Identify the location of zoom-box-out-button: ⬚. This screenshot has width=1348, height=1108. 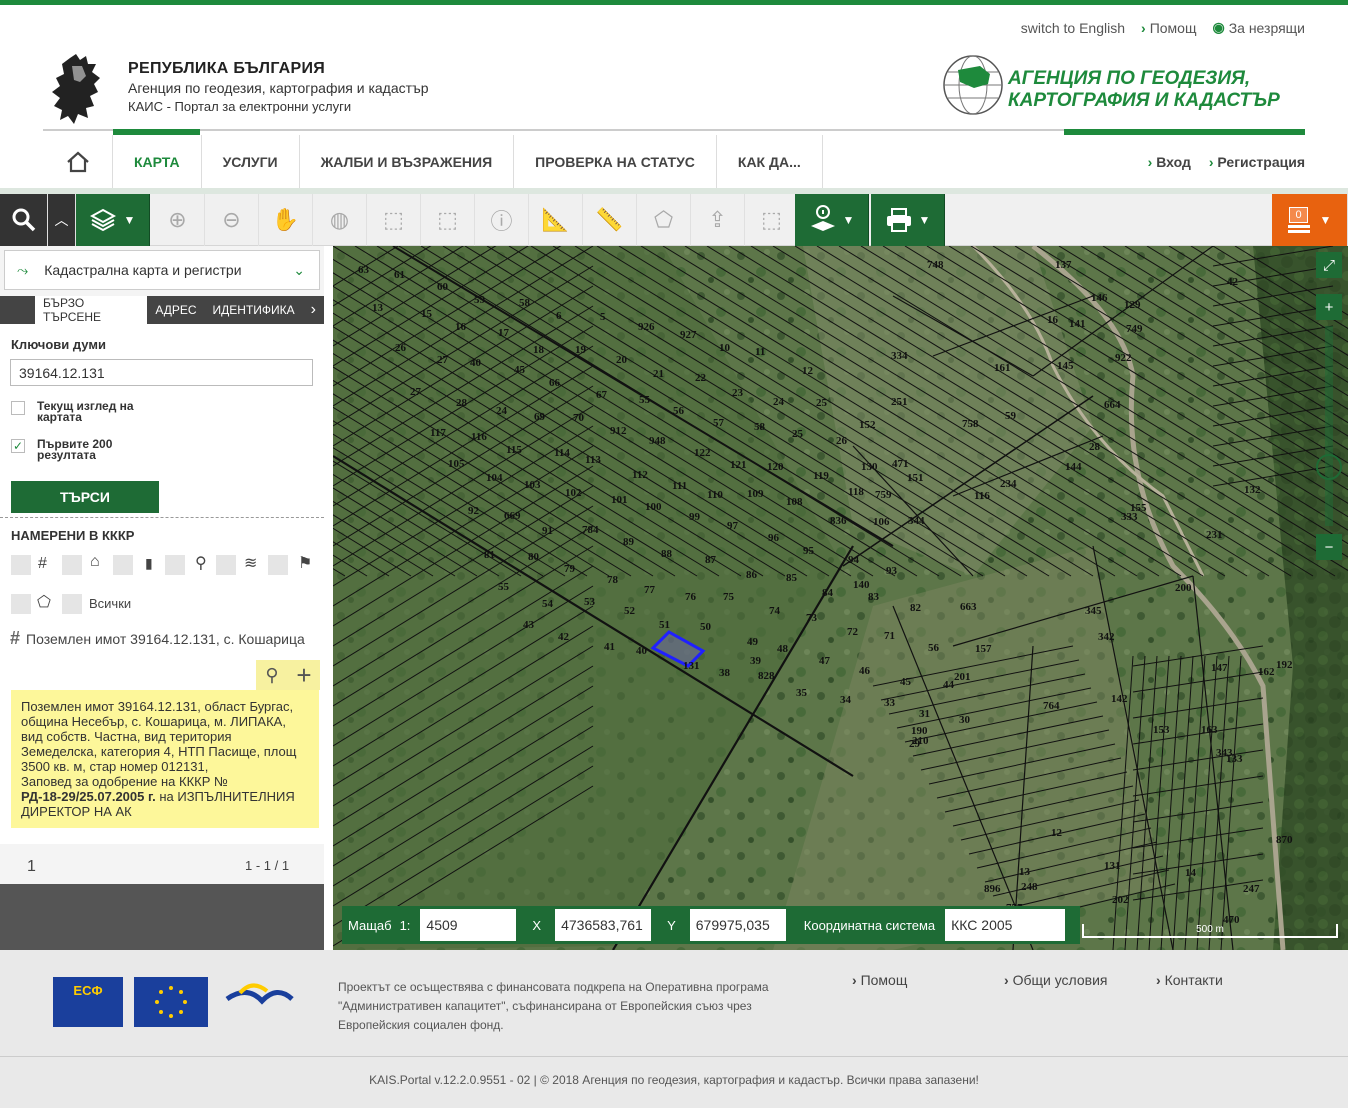
(448, 220).